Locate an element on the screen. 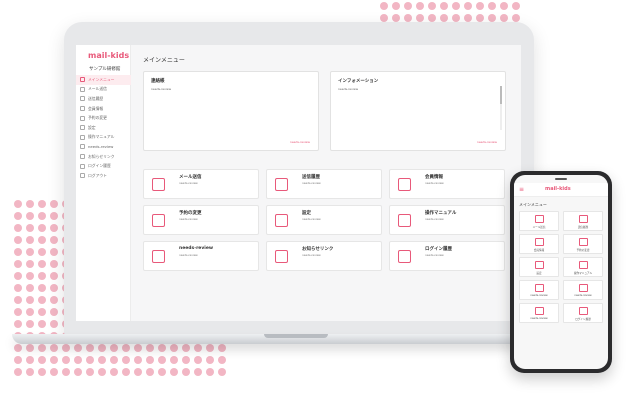 The height and width of the screenshot is (400, 628). information-link: needs-review is located at coordinates (487, 142).